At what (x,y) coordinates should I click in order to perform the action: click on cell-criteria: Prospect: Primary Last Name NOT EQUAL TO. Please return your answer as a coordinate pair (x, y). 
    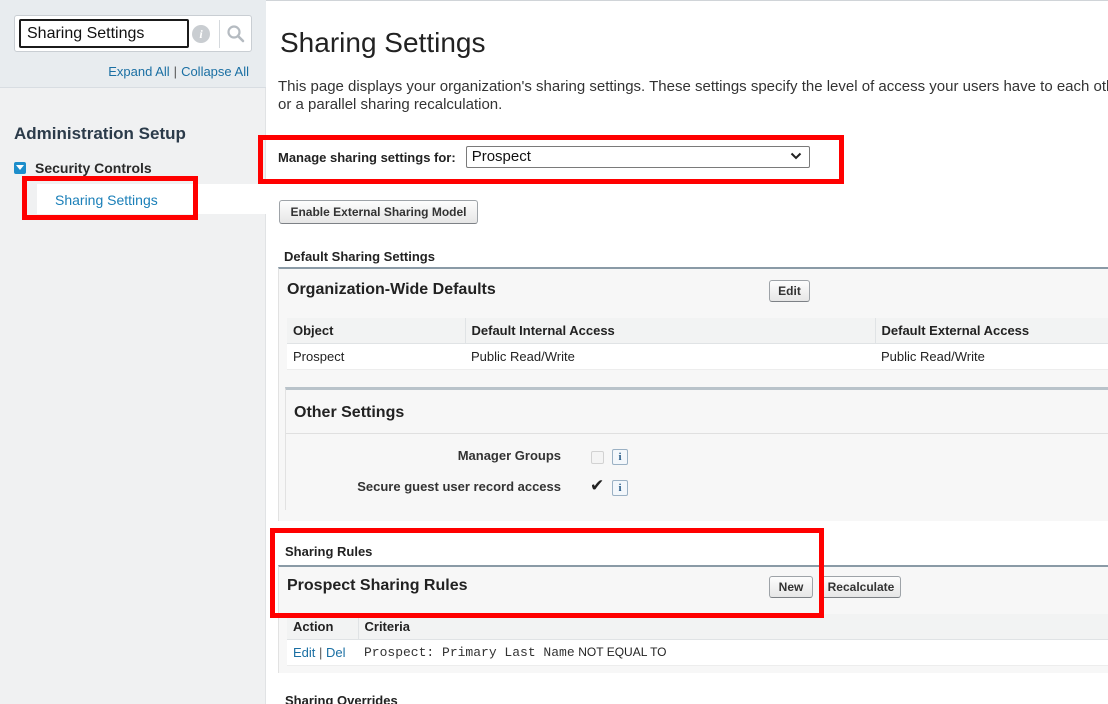
    Looking at the image, I should click on (733, 652).